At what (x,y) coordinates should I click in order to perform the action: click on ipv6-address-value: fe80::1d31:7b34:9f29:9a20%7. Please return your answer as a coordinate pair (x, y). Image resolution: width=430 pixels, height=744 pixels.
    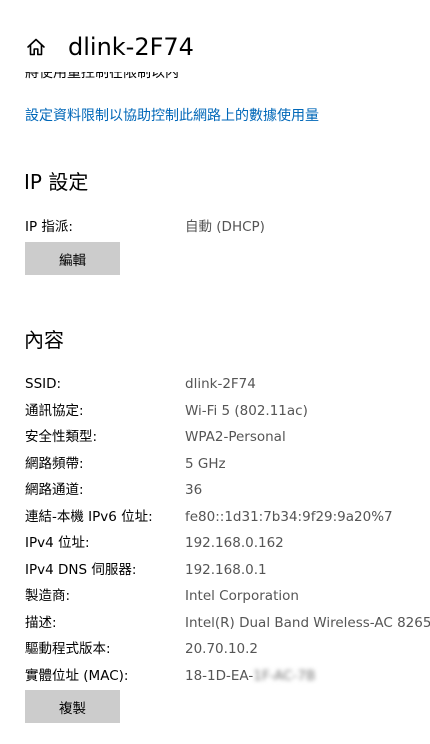
    Looking at the image, I should click on (289, 517).